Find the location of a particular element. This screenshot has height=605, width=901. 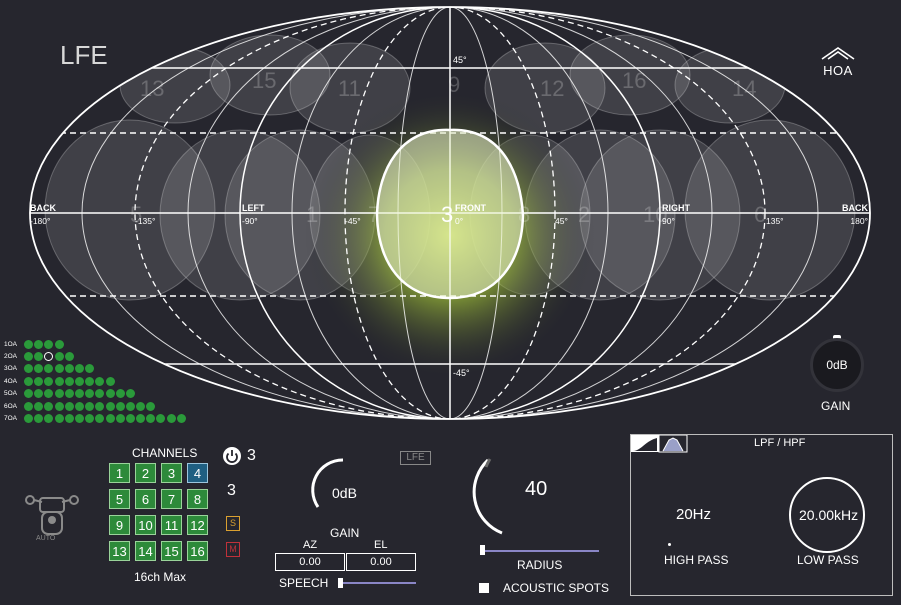

meter-row-label: 1OA is located at coordinates (11, 344).